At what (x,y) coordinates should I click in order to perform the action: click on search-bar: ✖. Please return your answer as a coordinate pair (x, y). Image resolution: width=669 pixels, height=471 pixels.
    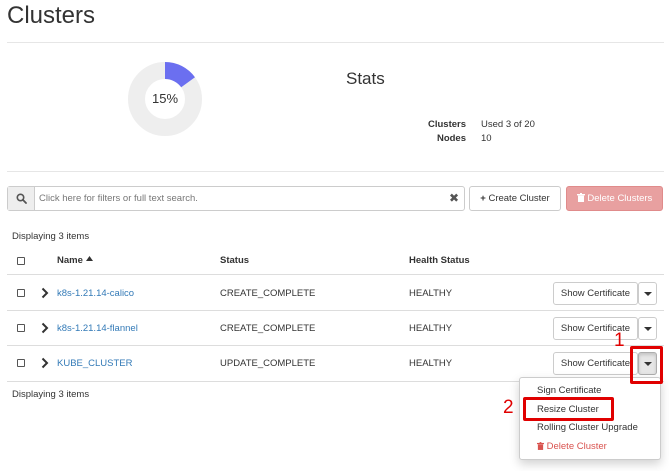
    Looking at the image, I should click on (236, 198).